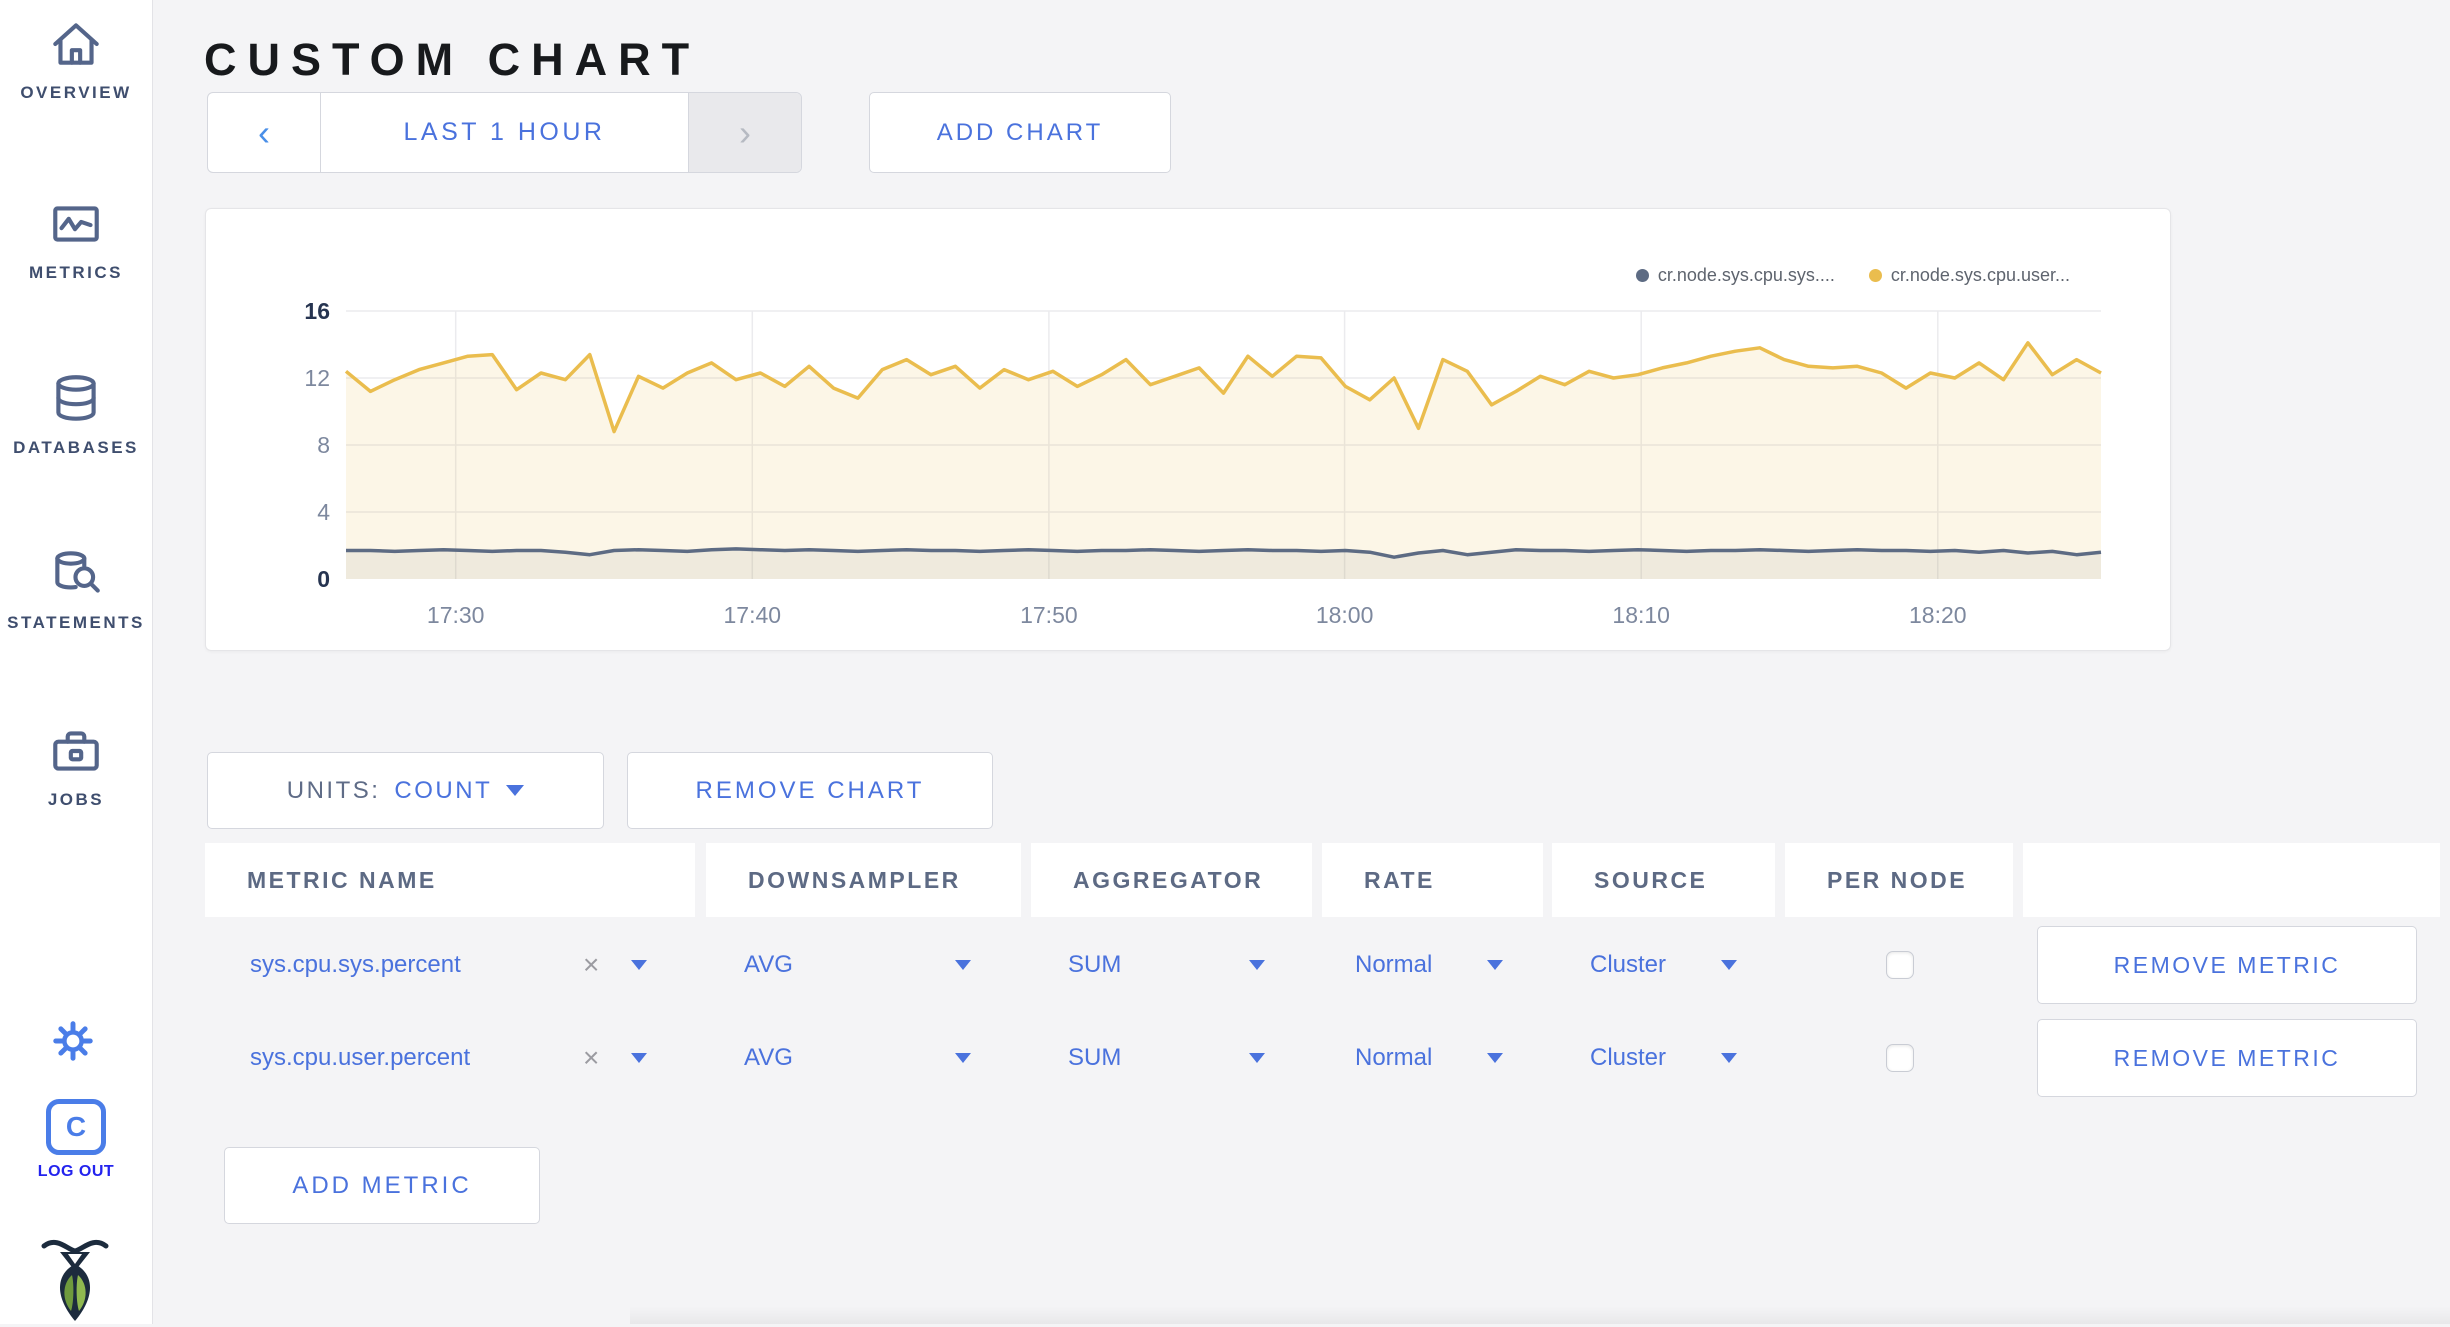  What do you see at coordinates (76, 1127) in the screenshot?
I see `cockroach-c-icon: C` at bounding box center [76, 1127].